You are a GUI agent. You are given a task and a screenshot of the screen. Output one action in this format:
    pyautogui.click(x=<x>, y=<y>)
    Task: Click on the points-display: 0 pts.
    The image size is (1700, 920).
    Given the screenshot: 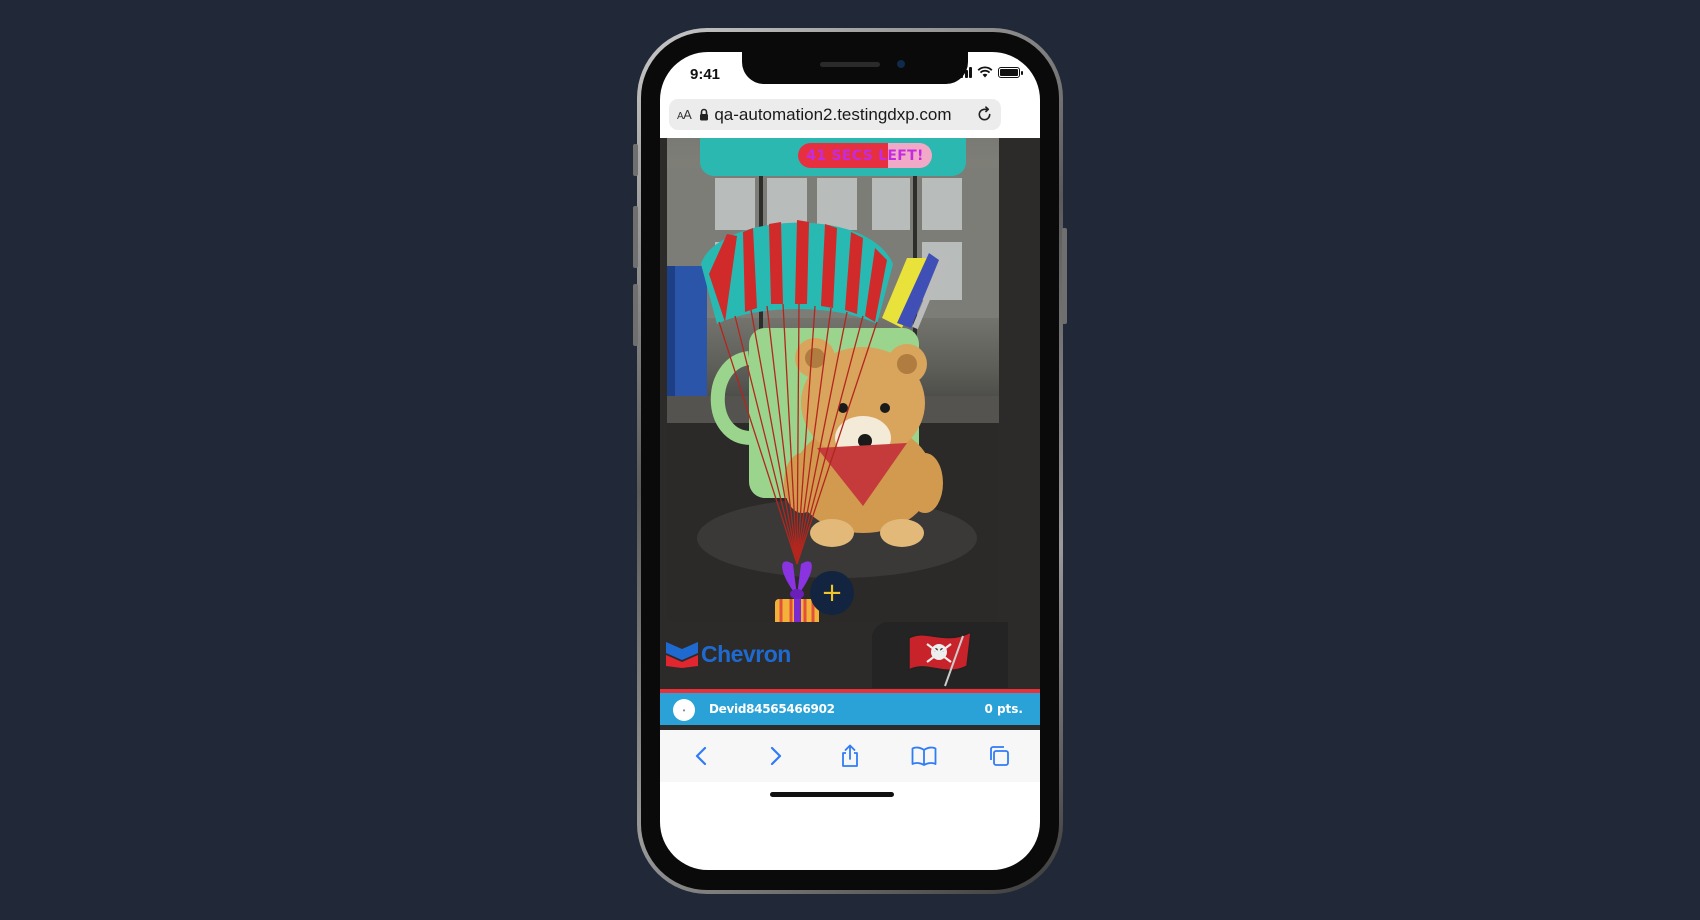 What is the action you would take?
    pyautogui.click(x=1003, y=709)
    